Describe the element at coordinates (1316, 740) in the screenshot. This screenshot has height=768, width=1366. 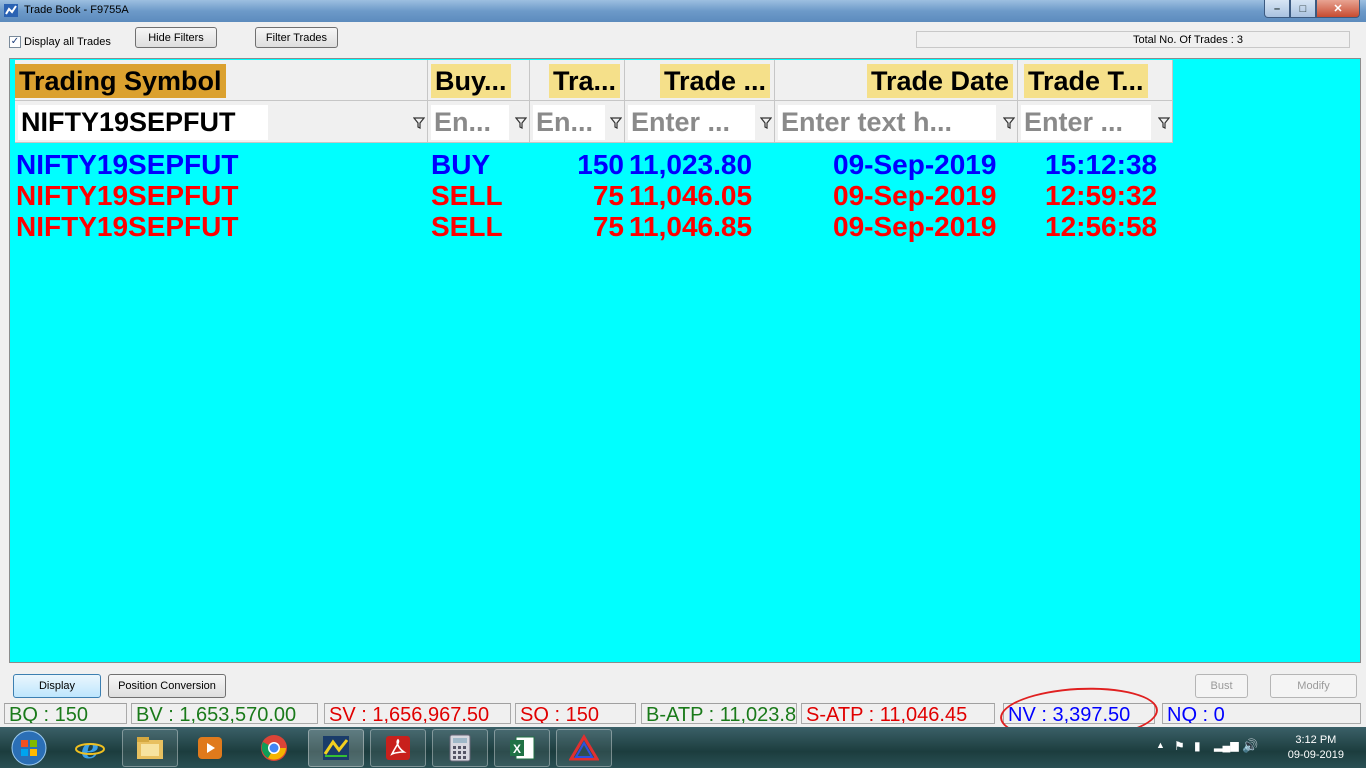
I see `clock-time: 3:12 PM` at that location.